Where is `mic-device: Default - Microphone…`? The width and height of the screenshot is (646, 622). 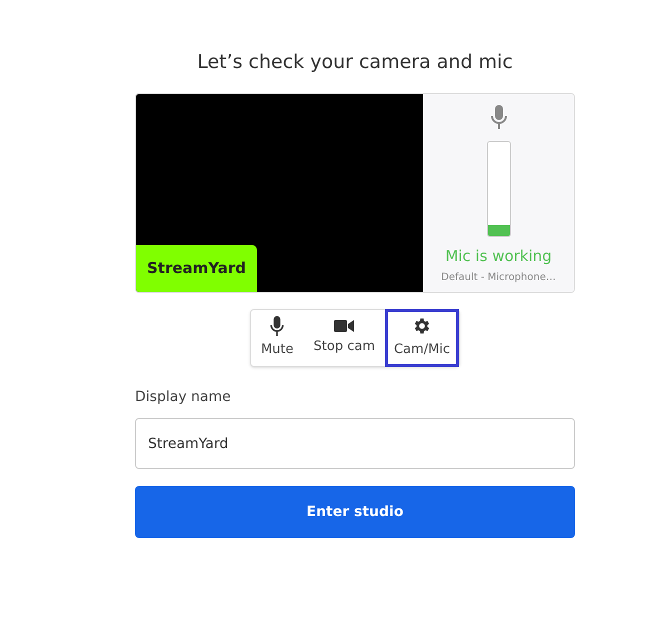
mic-device: Default - Microphone… is located at coordinates (498, 277).